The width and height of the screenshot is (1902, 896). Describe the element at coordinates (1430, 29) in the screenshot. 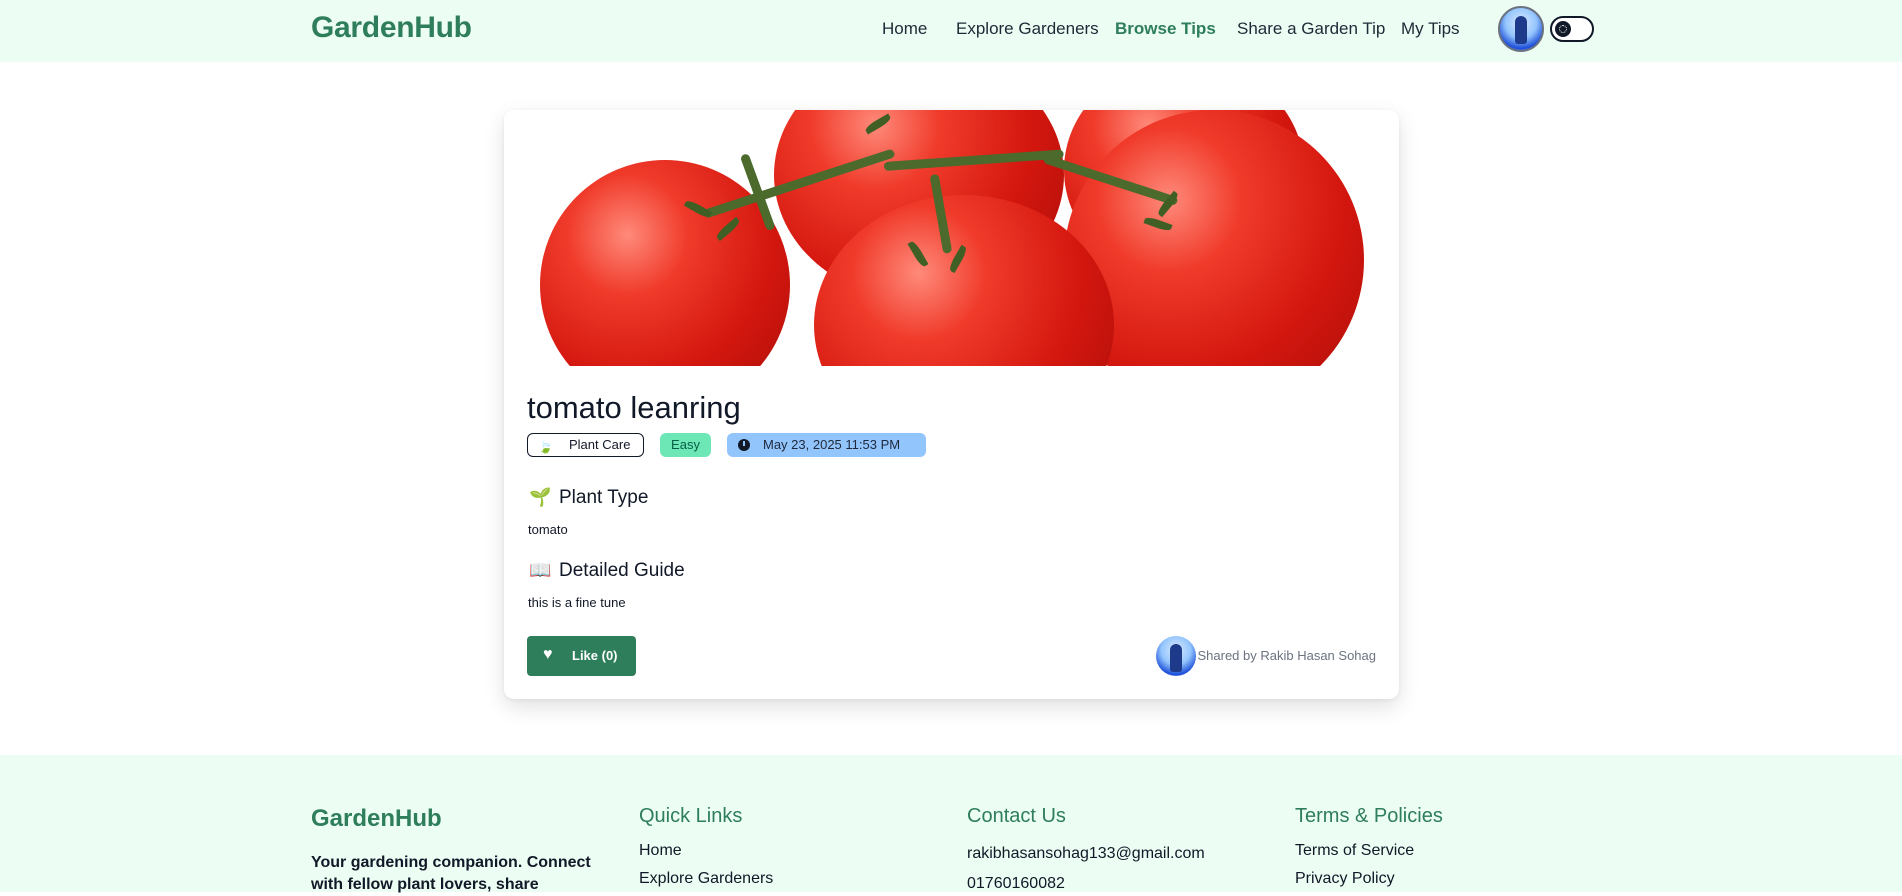

I see `nav-link-my-tips: My Tips` at that location.